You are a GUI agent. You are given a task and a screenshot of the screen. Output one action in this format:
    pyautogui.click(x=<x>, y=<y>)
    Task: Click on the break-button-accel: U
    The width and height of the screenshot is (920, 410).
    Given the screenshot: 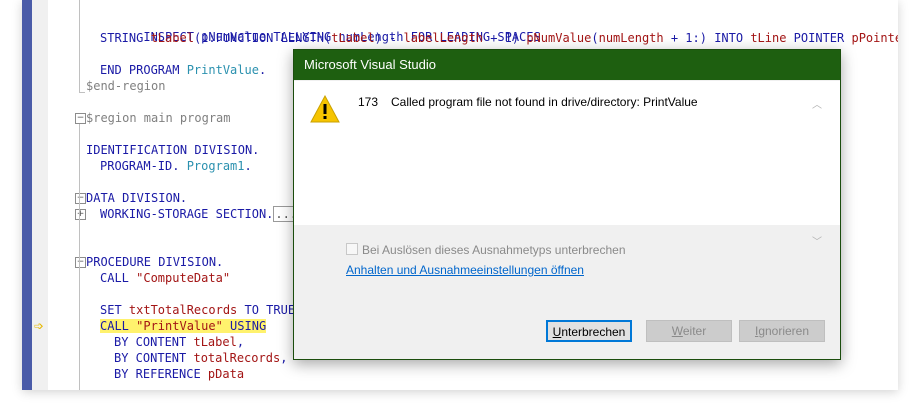 What is the action you would take?
    pyautogui.click(x=557, y=332)
    